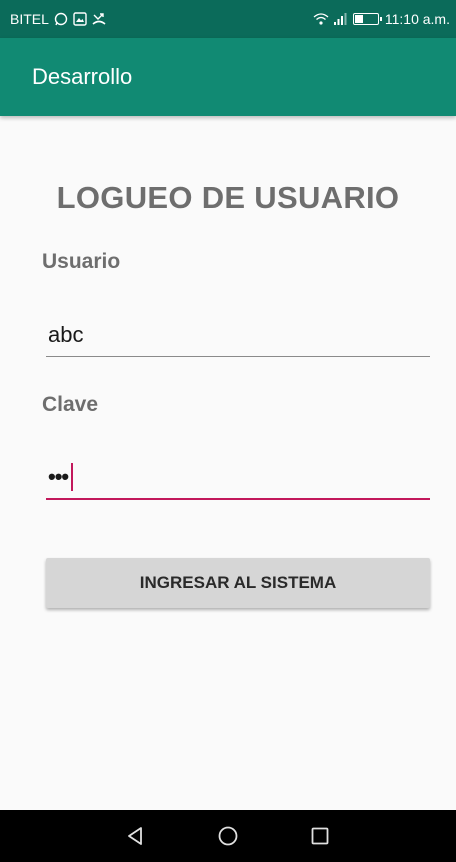 The image size is (456, 862). I want to click on app-bar: Desarrollo, so click(228, 77).